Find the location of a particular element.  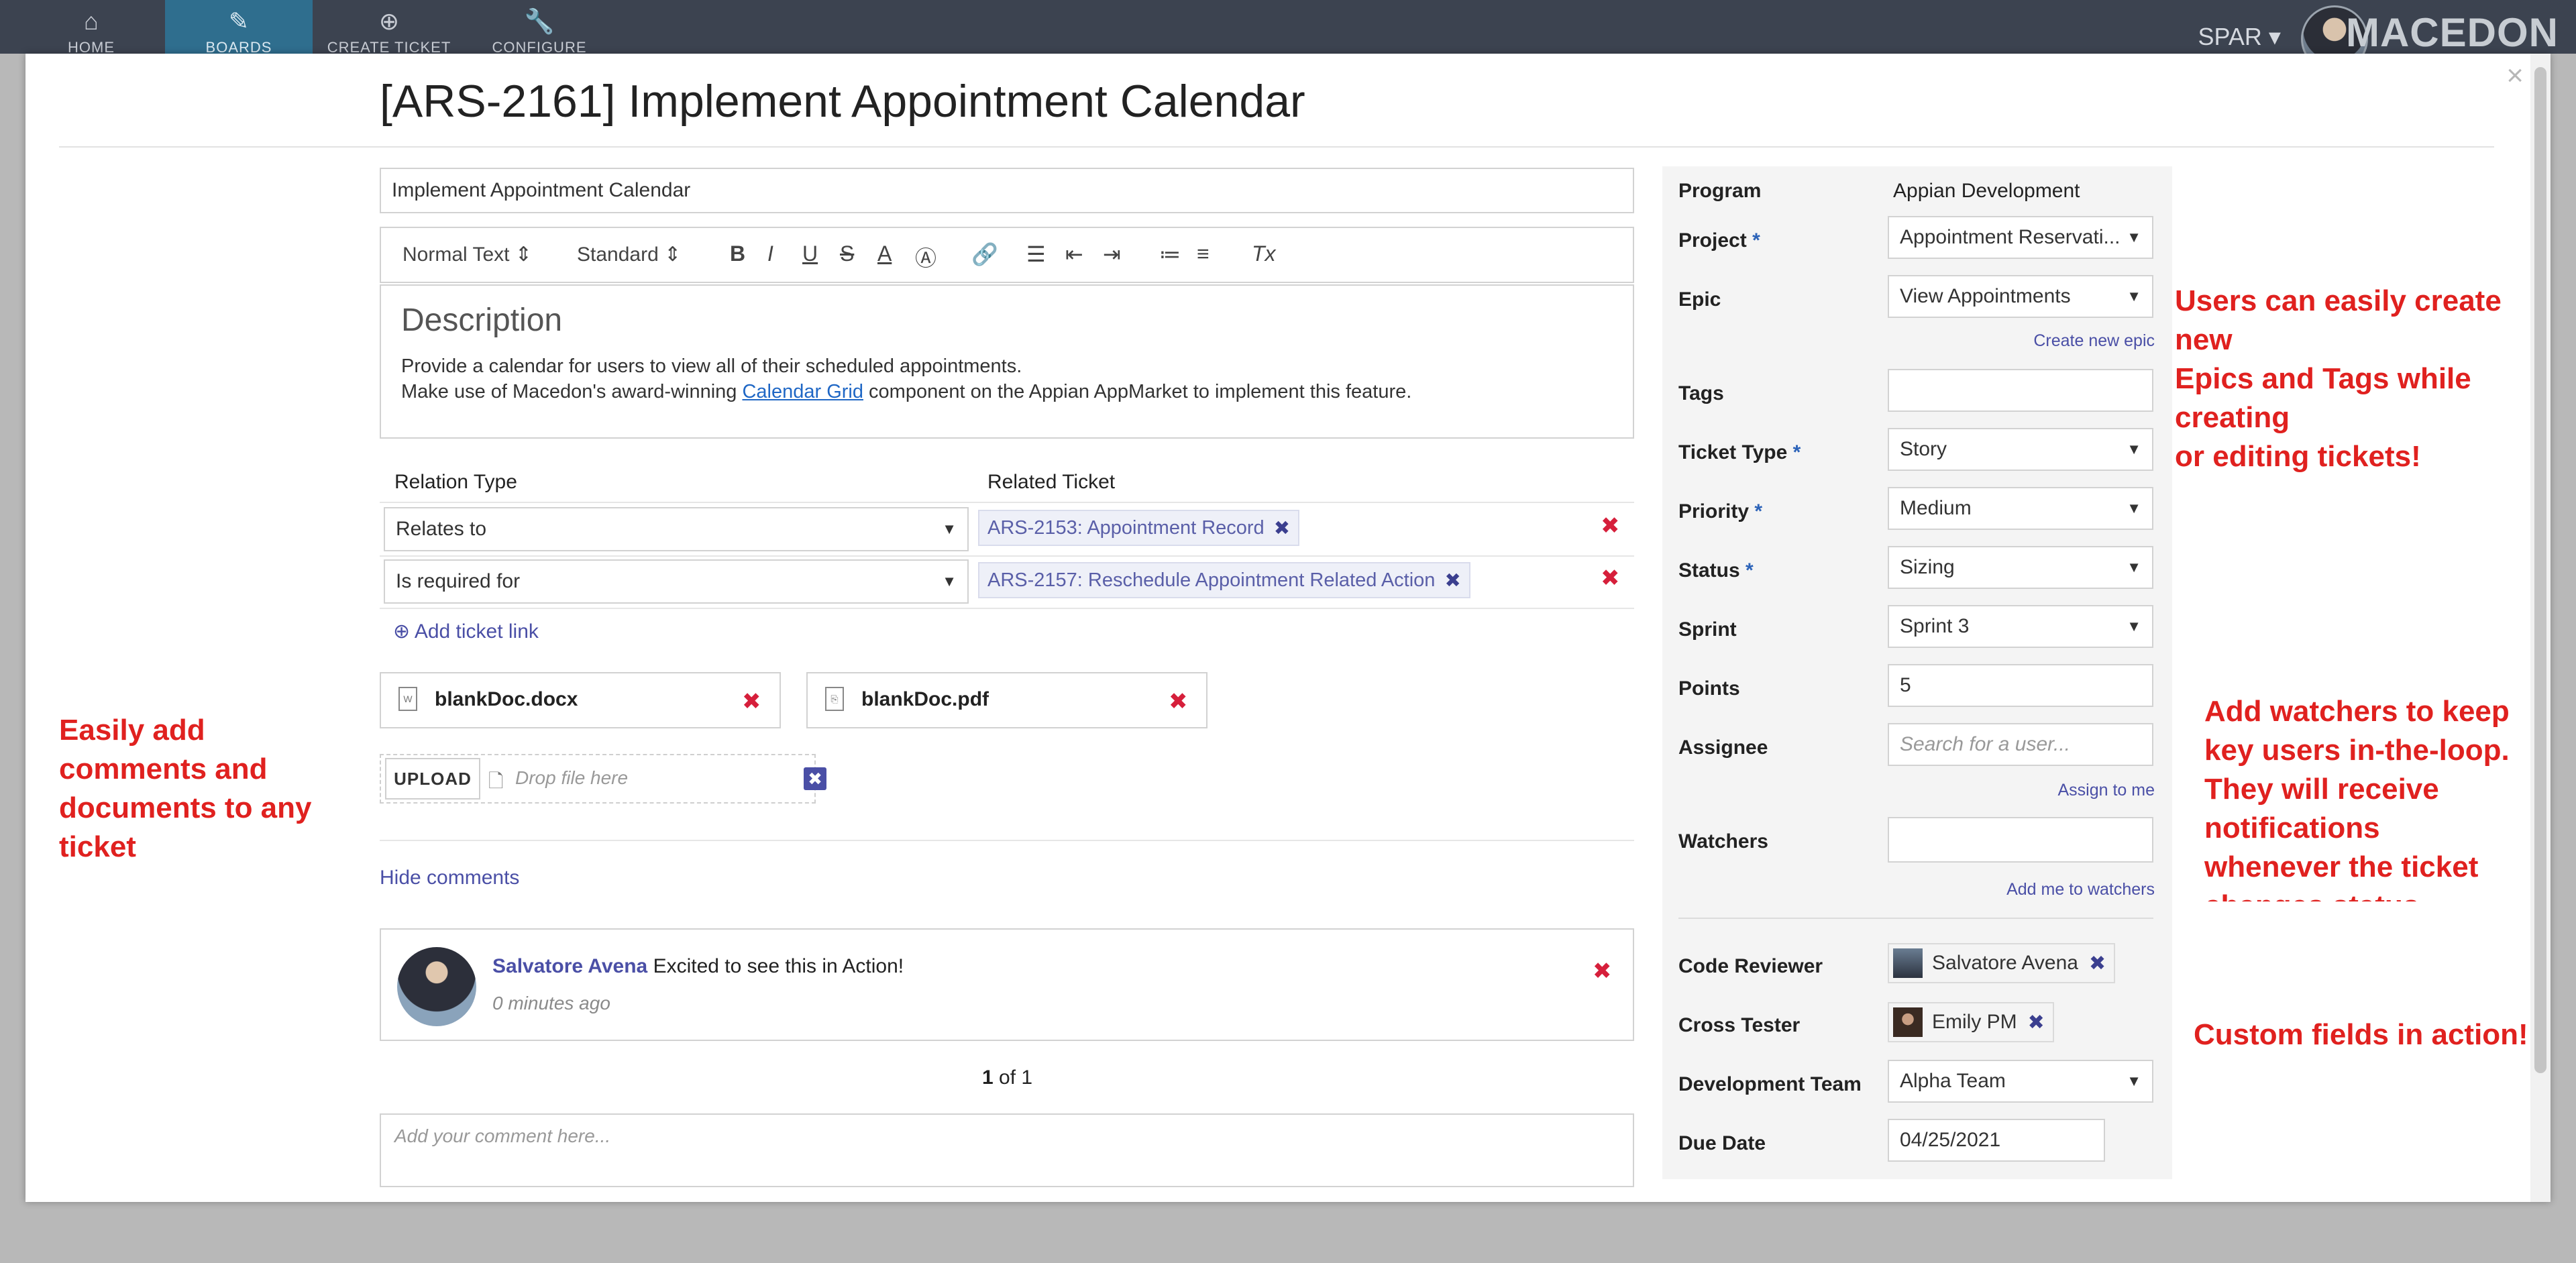

comment-time: 0 minutes ago is located at coordinates (551, 1003).